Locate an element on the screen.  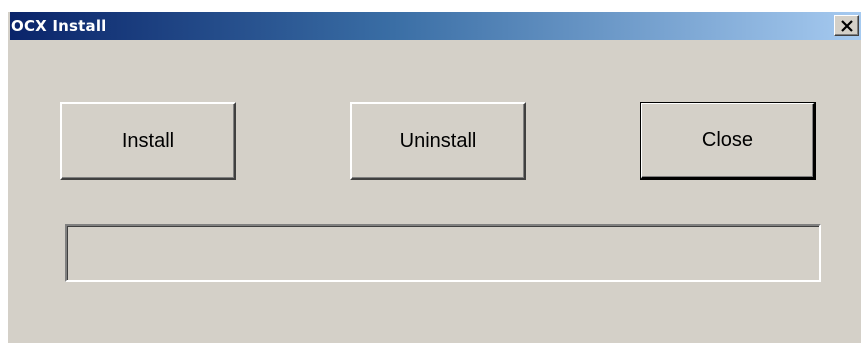
install-button: Install is located at coordinates (148, 141).